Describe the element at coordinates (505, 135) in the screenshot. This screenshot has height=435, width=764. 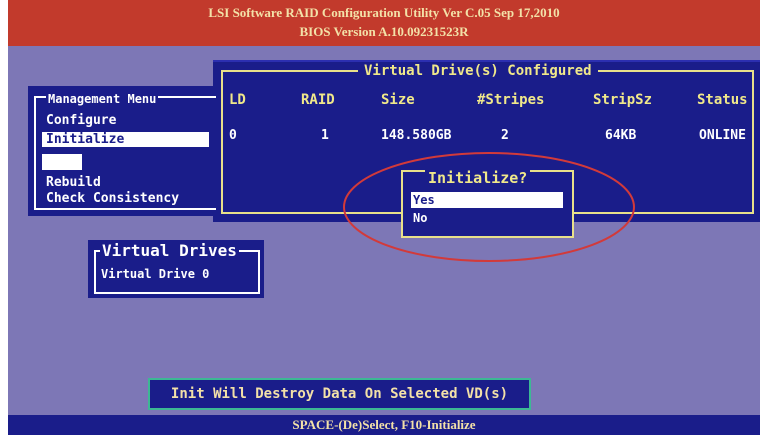
I see `cell-stripes: 2` at that location.